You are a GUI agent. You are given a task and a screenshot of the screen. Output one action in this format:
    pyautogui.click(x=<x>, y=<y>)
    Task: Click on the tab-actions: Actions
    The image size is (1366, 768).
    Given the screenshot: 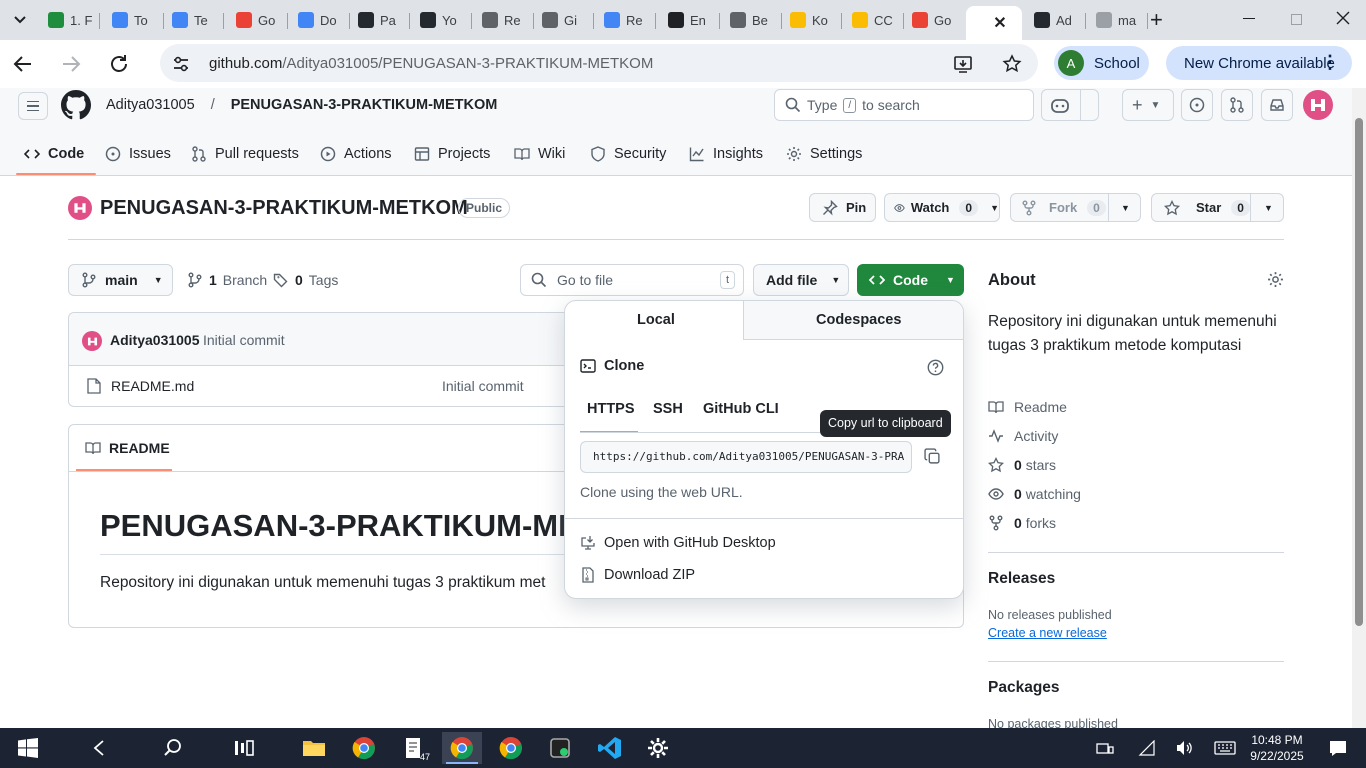 What is the action you would take?
    pyautogui.click(x=356, y=154)
    